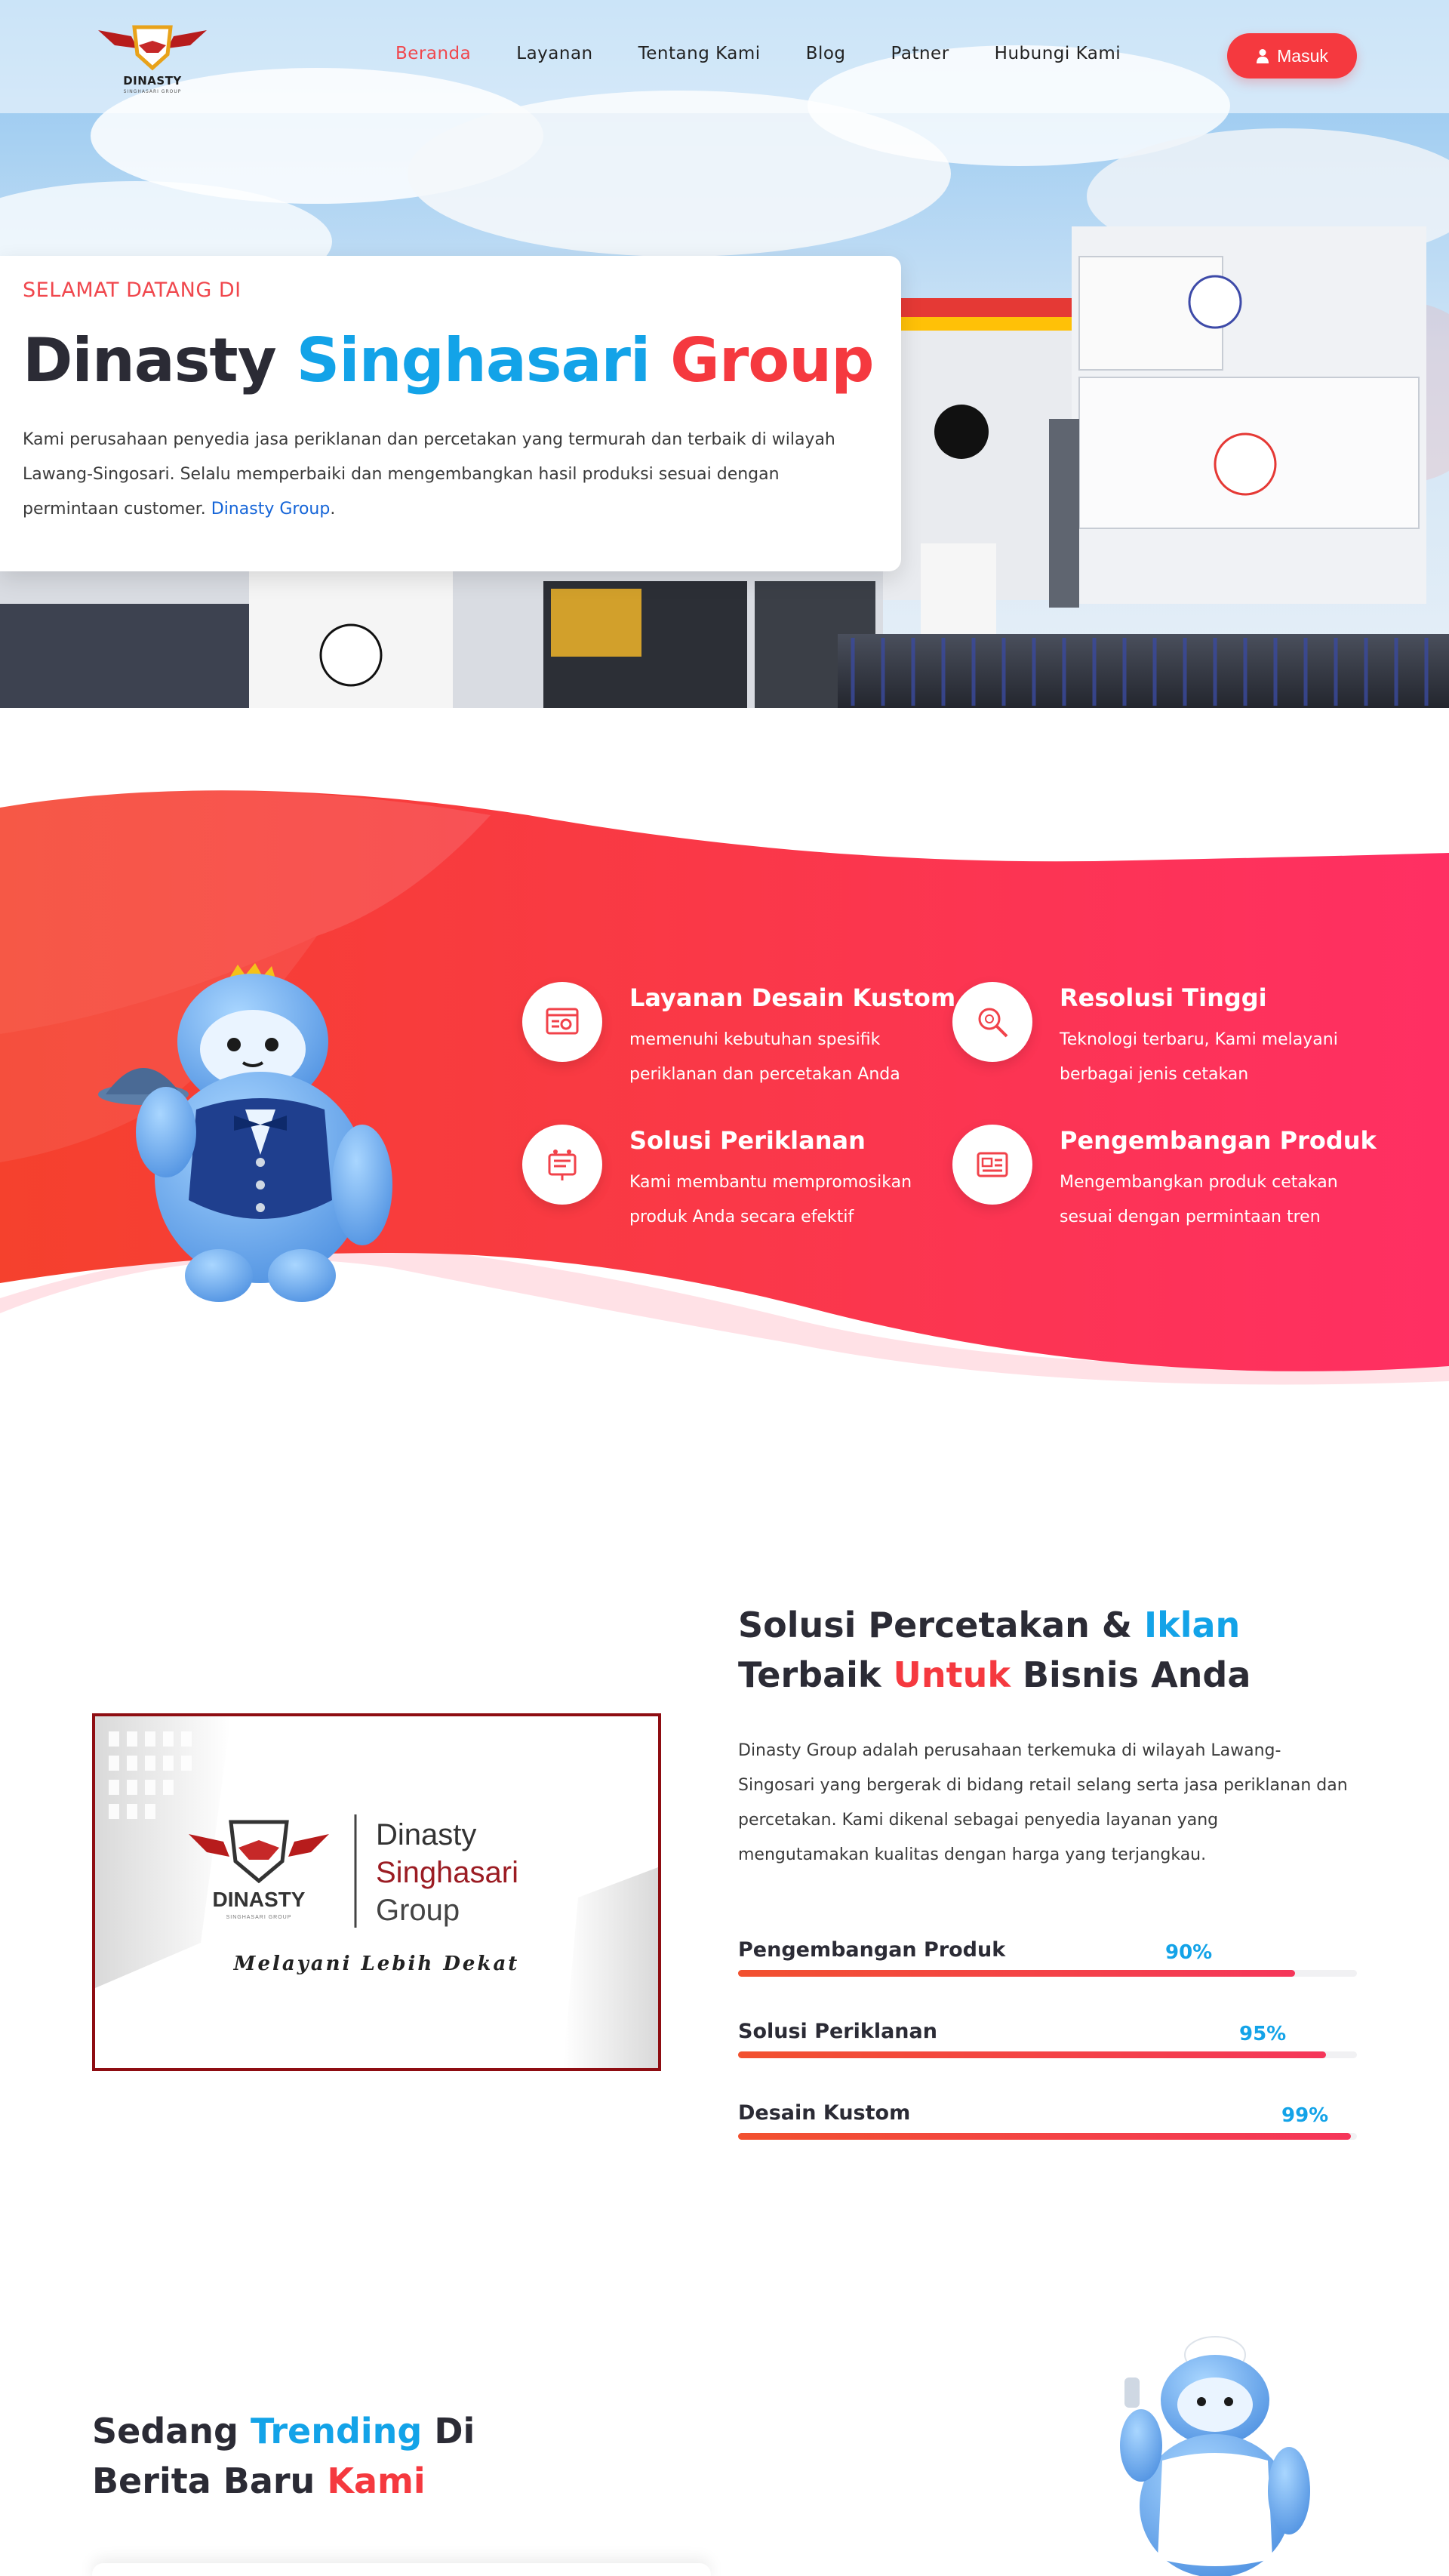 The width and height of the screenshot is (1449, 2576). What do you see at coordinates (1263, 56) in the screenshot?
I see `user-icon` at bounding box center [1263, 56].